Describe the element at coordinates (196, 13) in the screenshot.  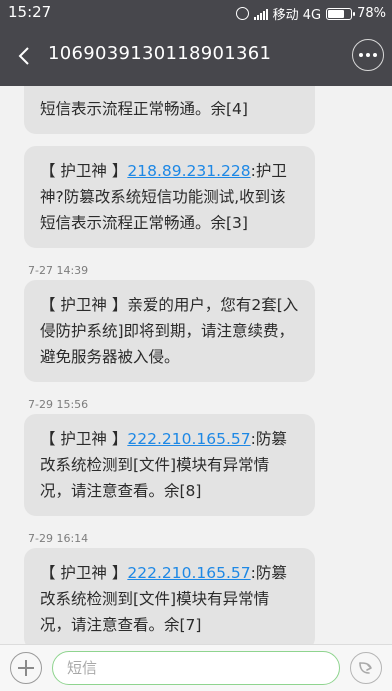
I see `status-bar: 15:27 移动 4G 78%` at that location.